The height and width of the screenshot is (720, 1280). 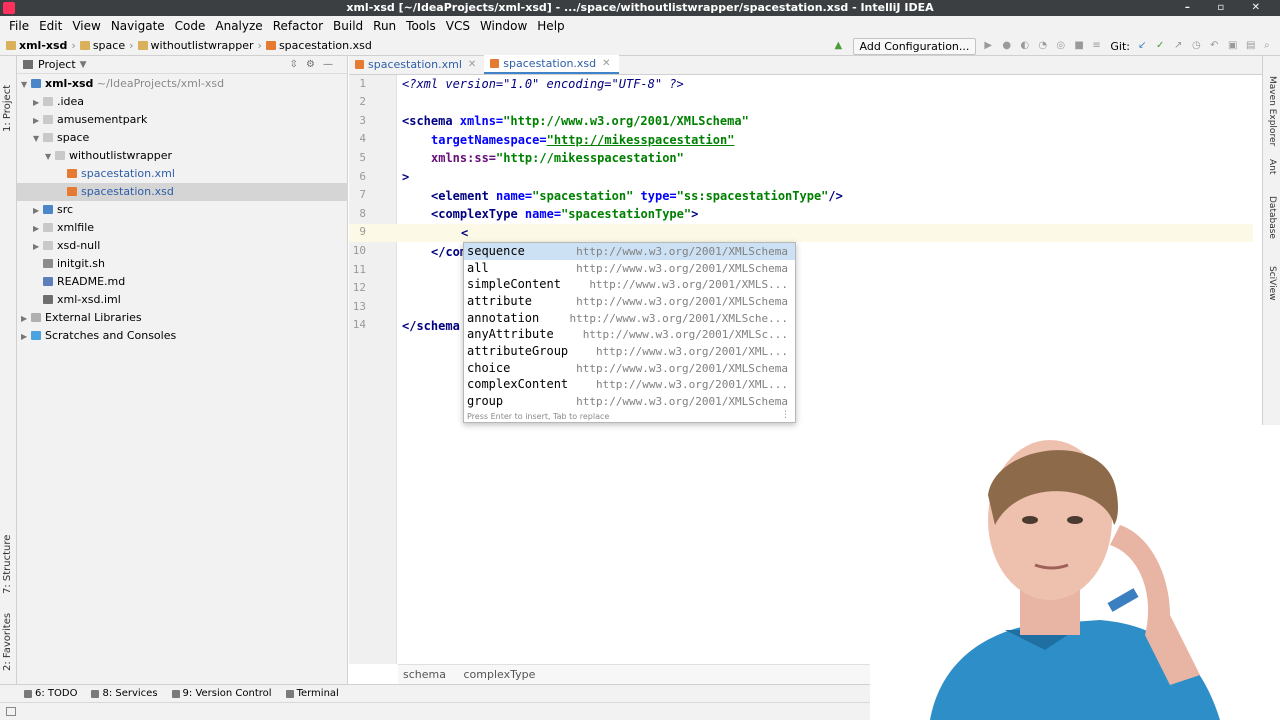 What do you see at coordinates (1251, 46) in the screenshot?
I see `settings-icon: ▤` at bounding box center [1251, 46].